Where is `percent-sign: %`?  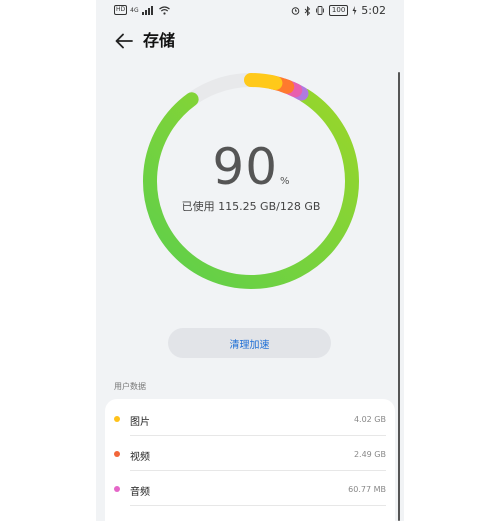 percent-sign: % is located at coordinates (285, 181).